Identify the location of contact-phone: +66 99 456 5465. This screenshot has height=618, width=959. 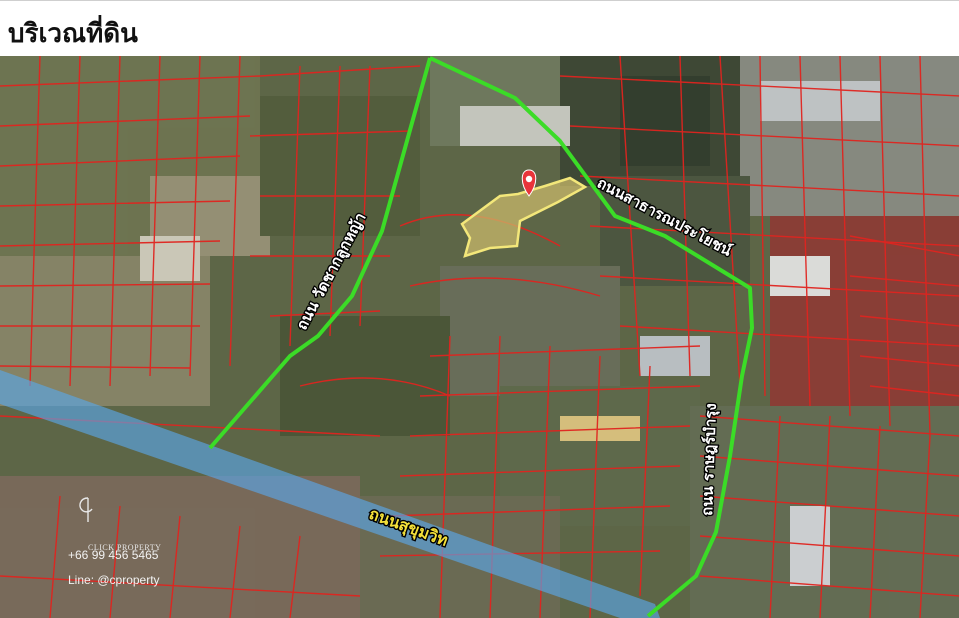
(113, 555).